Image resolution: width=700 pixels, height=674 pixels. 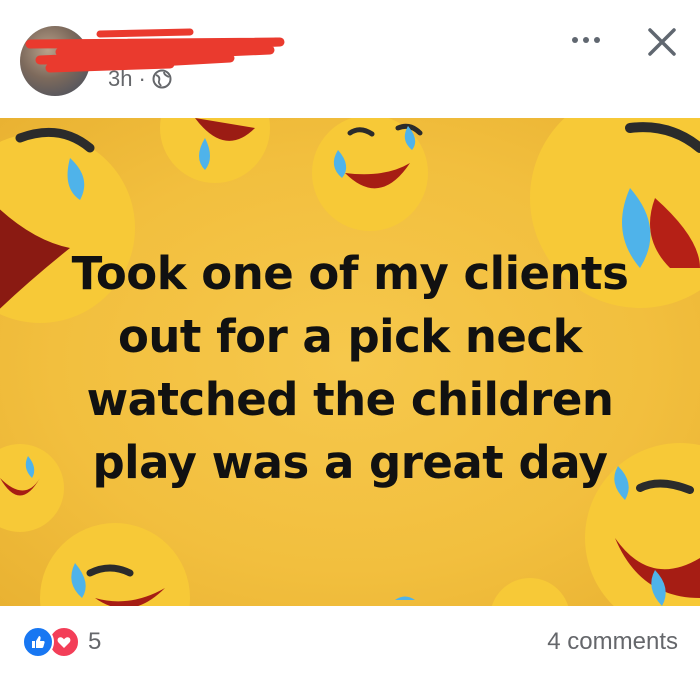 What do you see at coordinates (61, 642) in the screenshot?
I see `reactions-summary: 5` at bounding box center [61, 642].